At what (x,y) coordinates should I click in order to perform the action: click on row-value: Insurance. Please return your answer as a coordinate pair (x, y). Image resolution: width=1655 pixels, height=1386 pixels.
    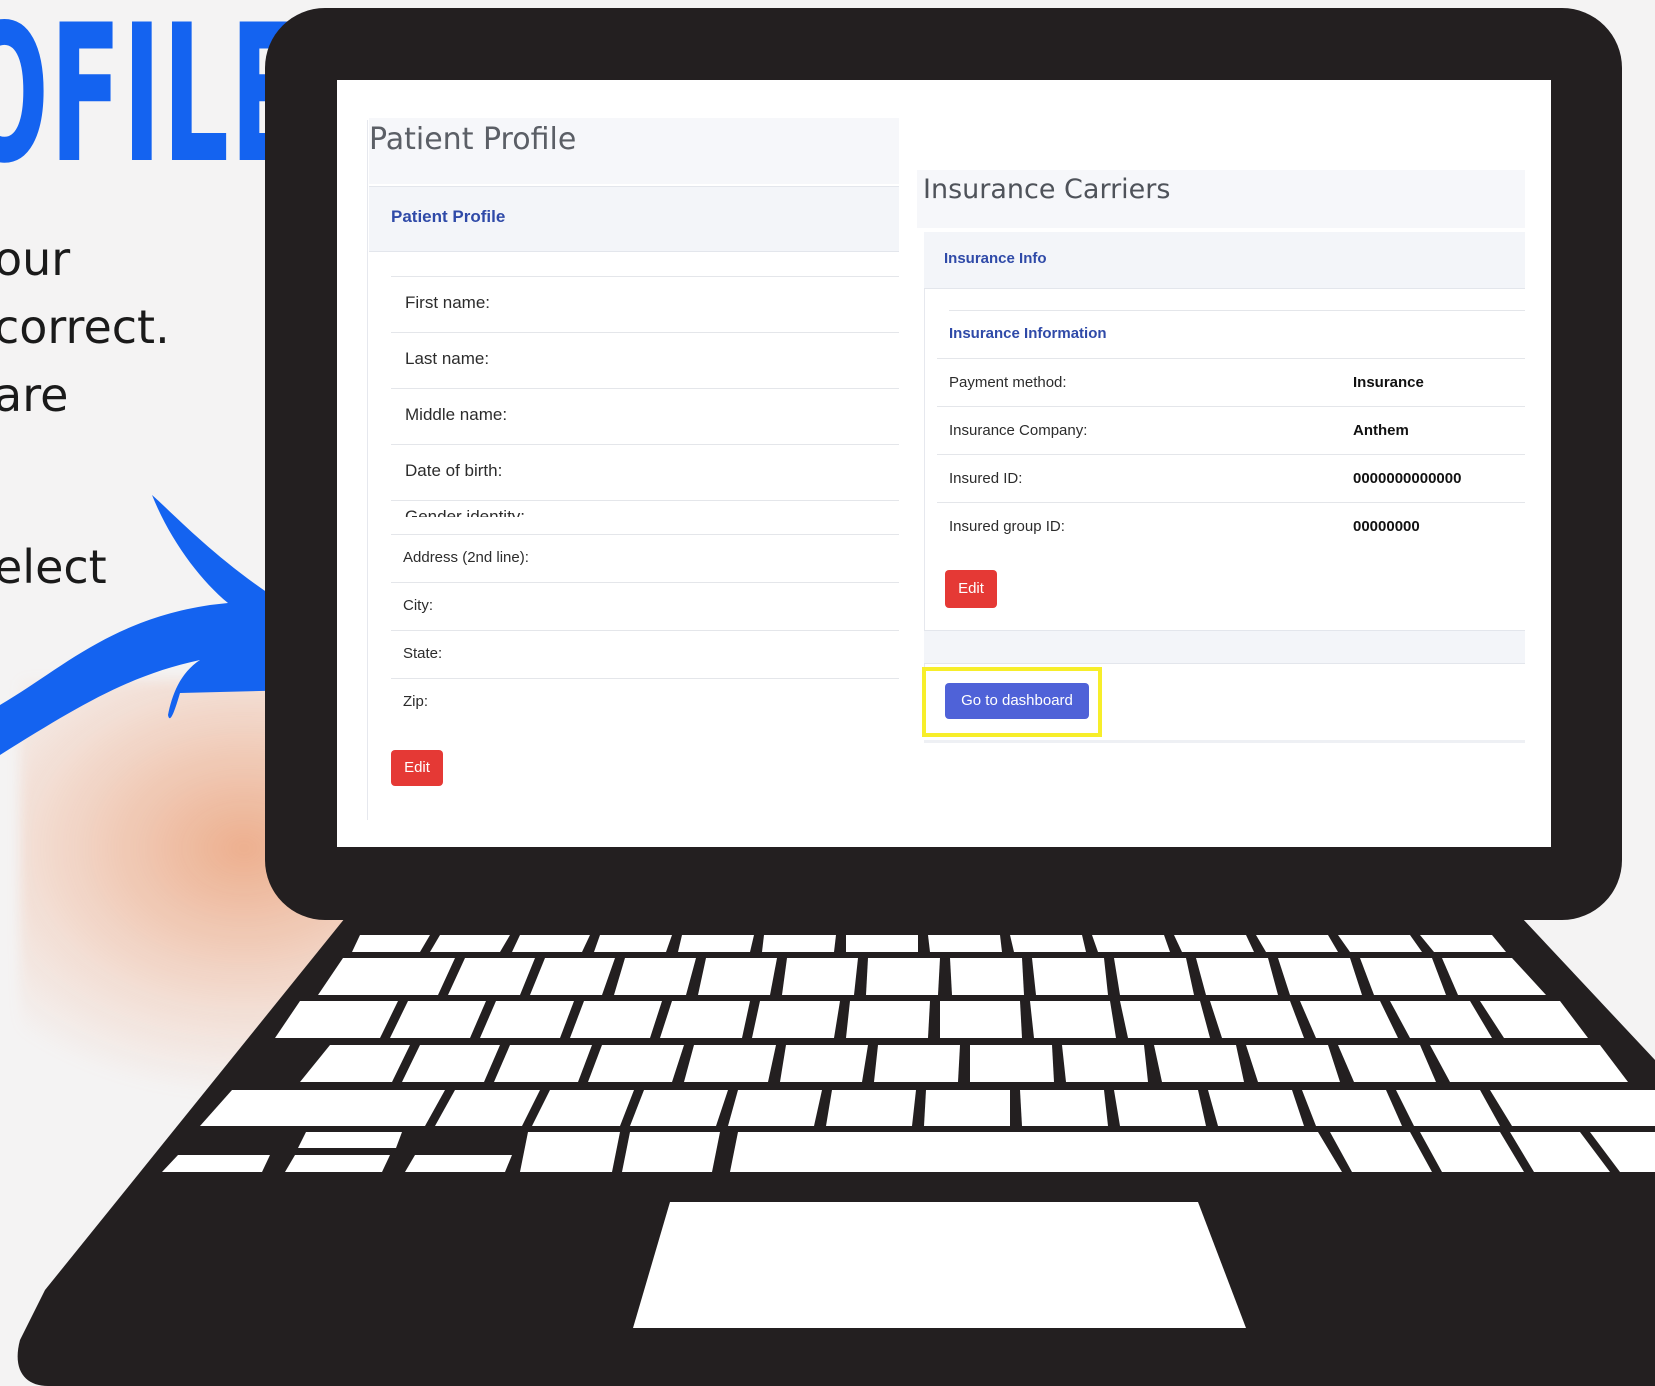
    Looking at the image, I should click on (1388, 382).